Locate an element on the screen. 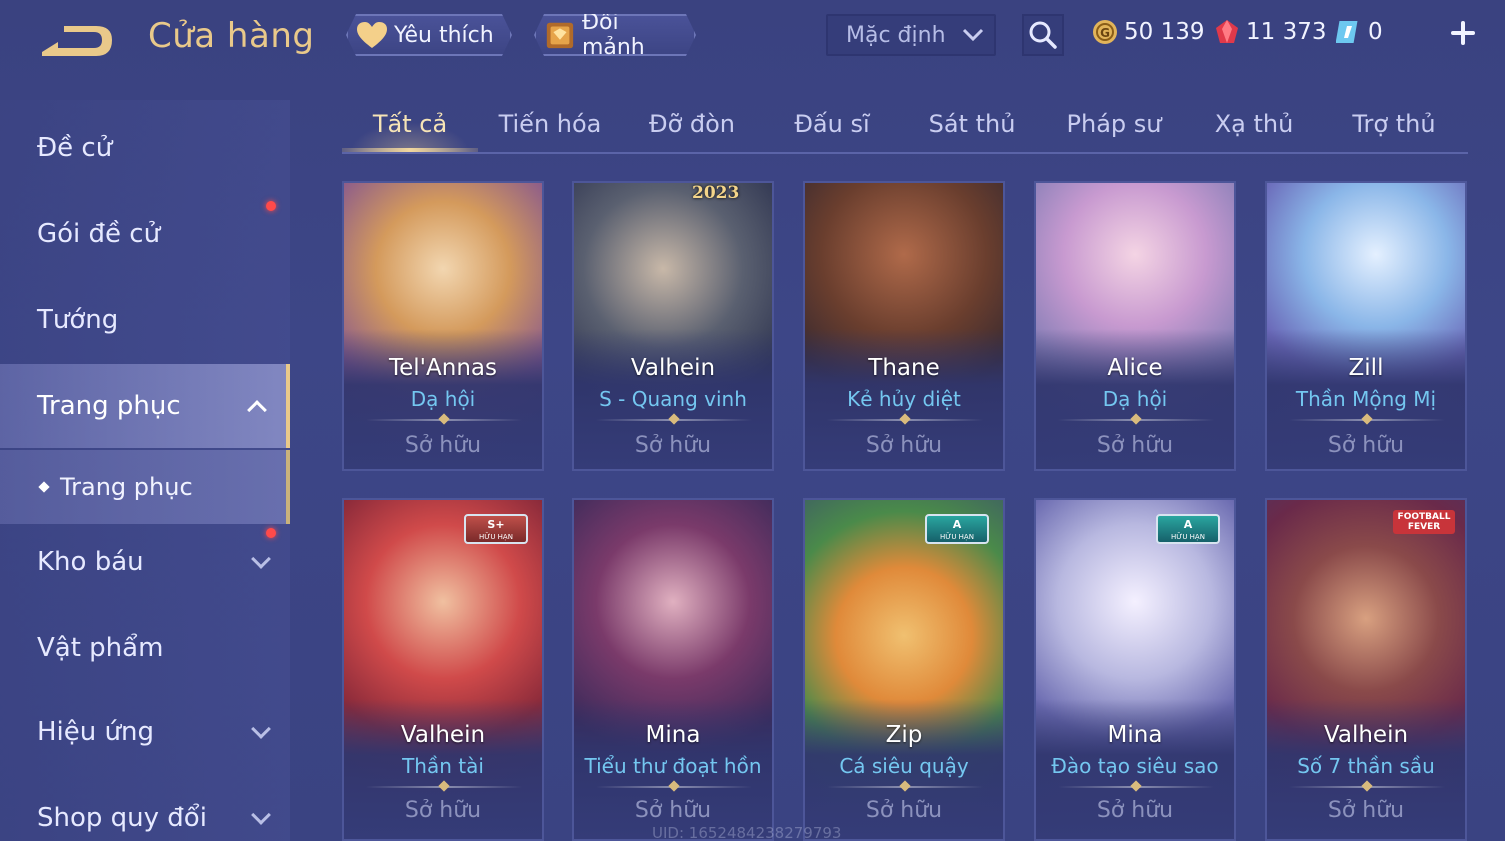 The image size is (1505, 841). sidebar-item-label: Đề cử is located at coordinates (75, 148).